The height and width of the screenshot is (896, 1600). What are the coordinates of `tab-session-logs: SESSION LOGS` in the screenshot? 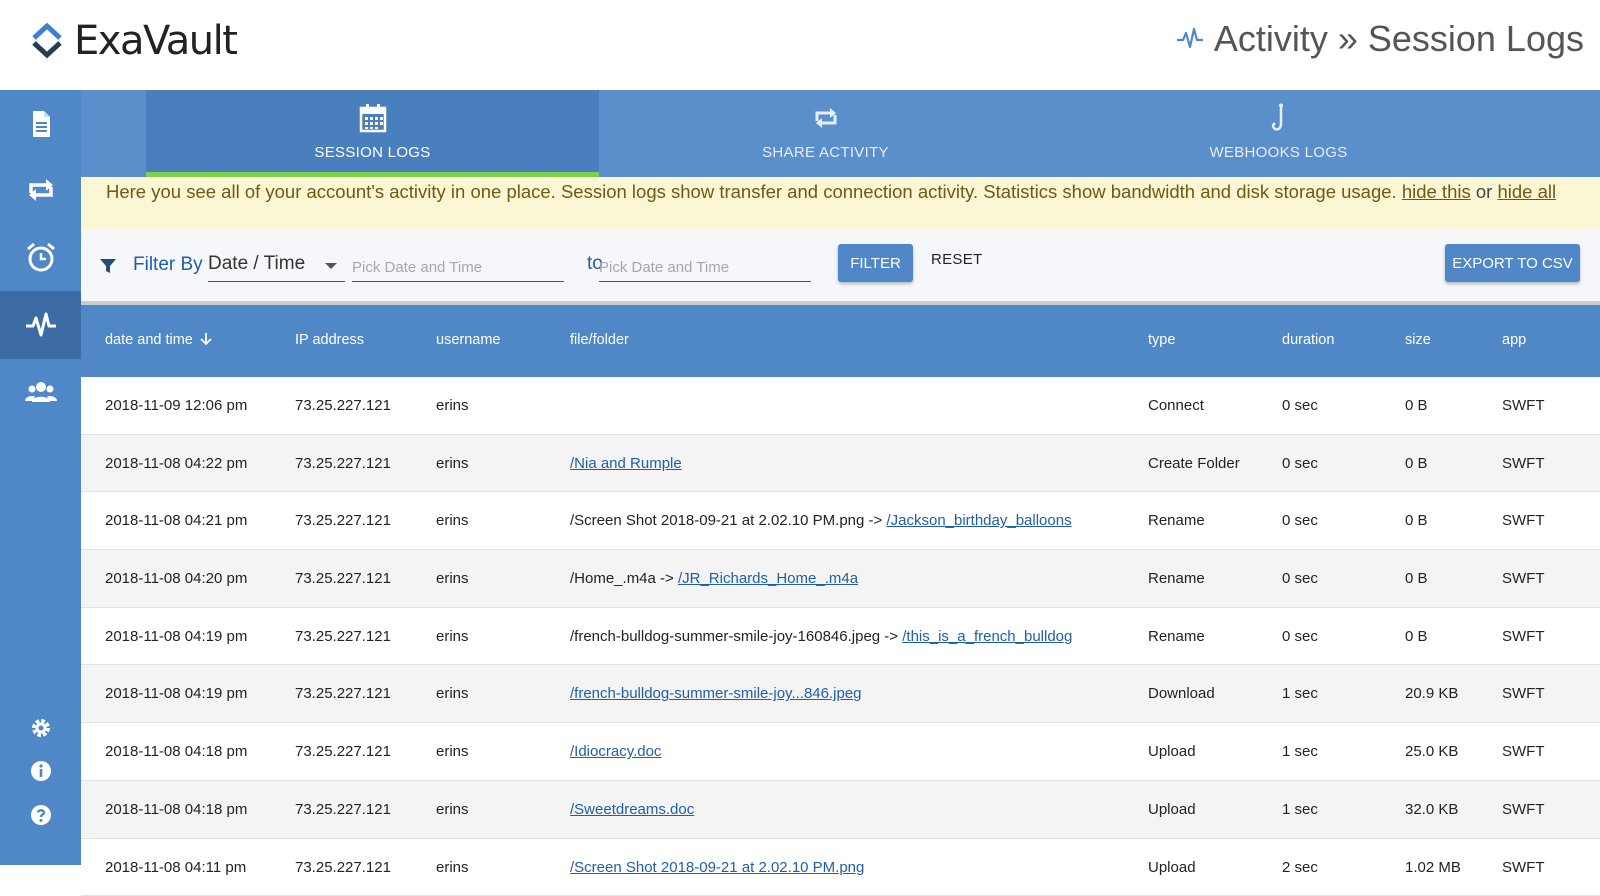 It's located at (372, 133).